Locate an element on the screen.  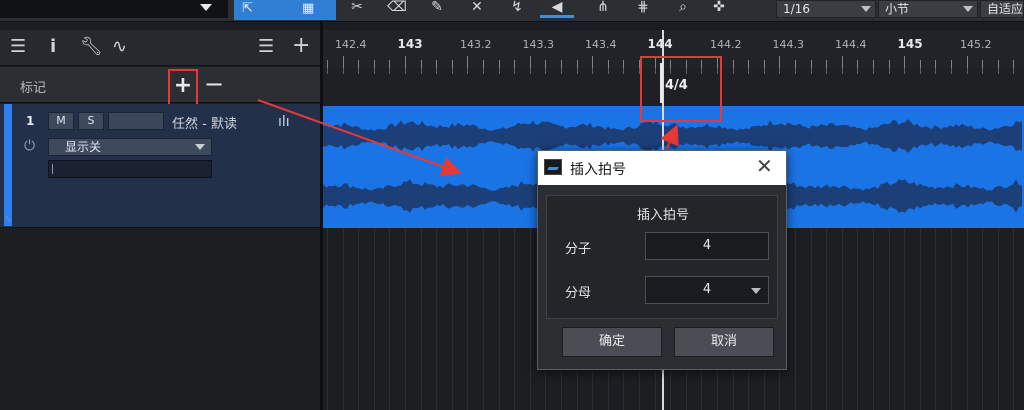
waveform-icon: ılı is located at coordinates (284, 122).